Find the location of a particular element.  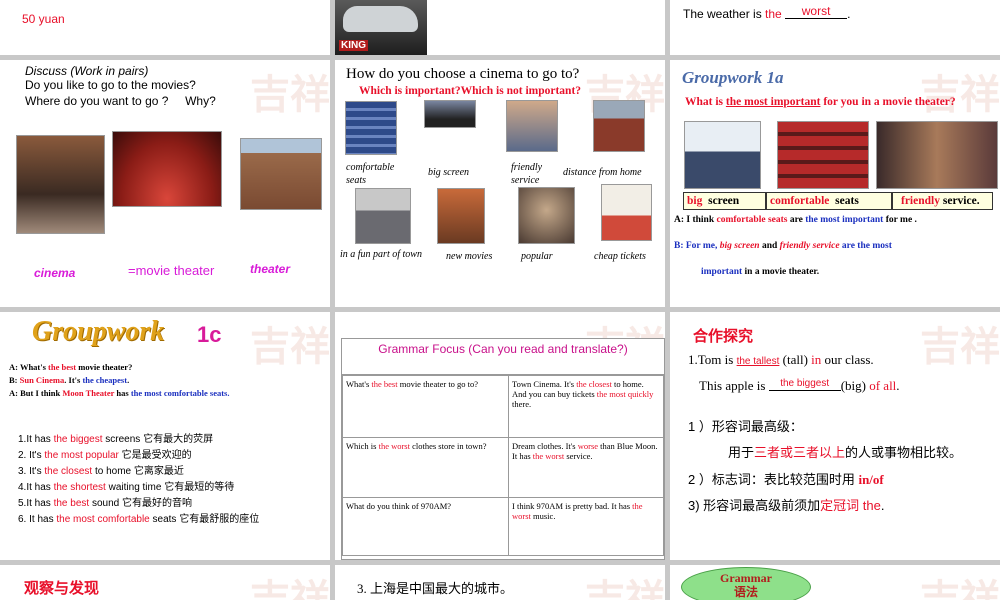

big-screen-photo is located at coordinates (722, 155).